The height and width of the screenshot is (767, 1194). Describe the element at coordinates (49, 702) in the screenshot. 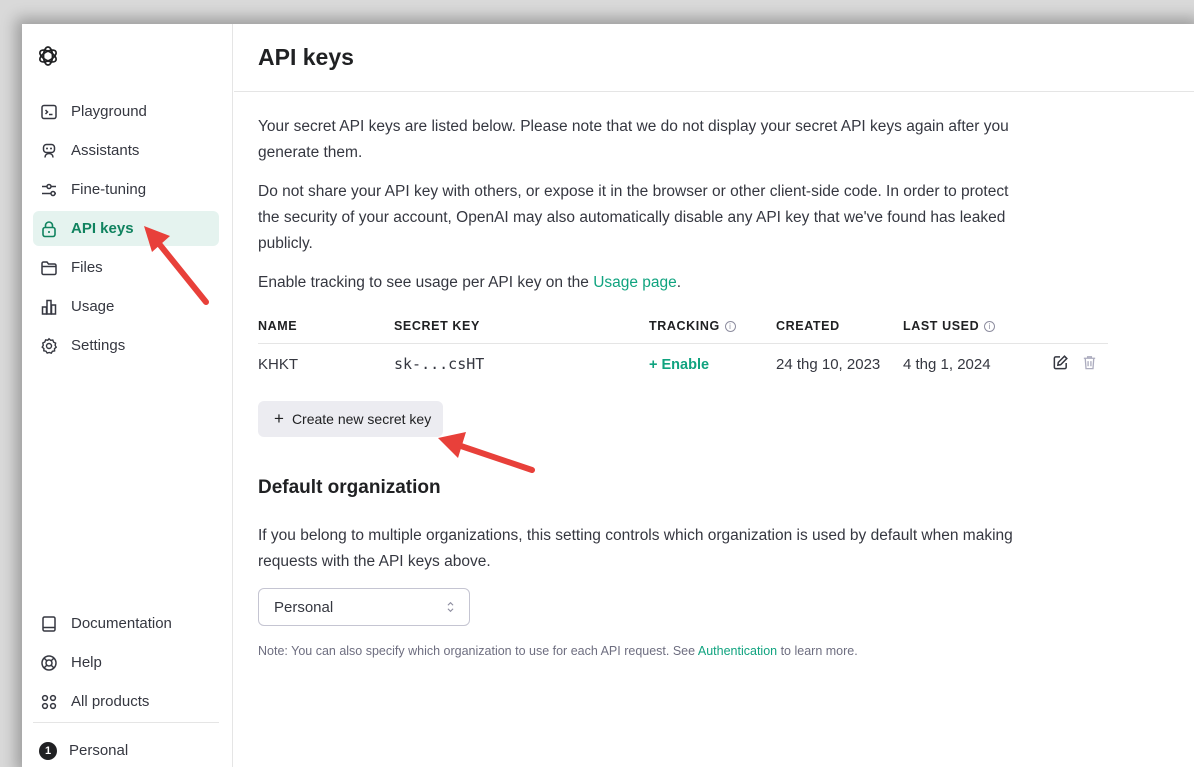

I see `grid-icon` at that location.